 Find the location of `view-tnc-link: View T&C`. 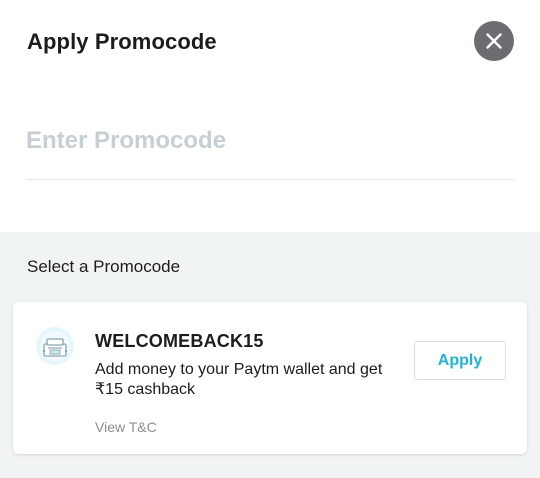

view-tnc-link: View T&C is located at coordinates (126, 427).